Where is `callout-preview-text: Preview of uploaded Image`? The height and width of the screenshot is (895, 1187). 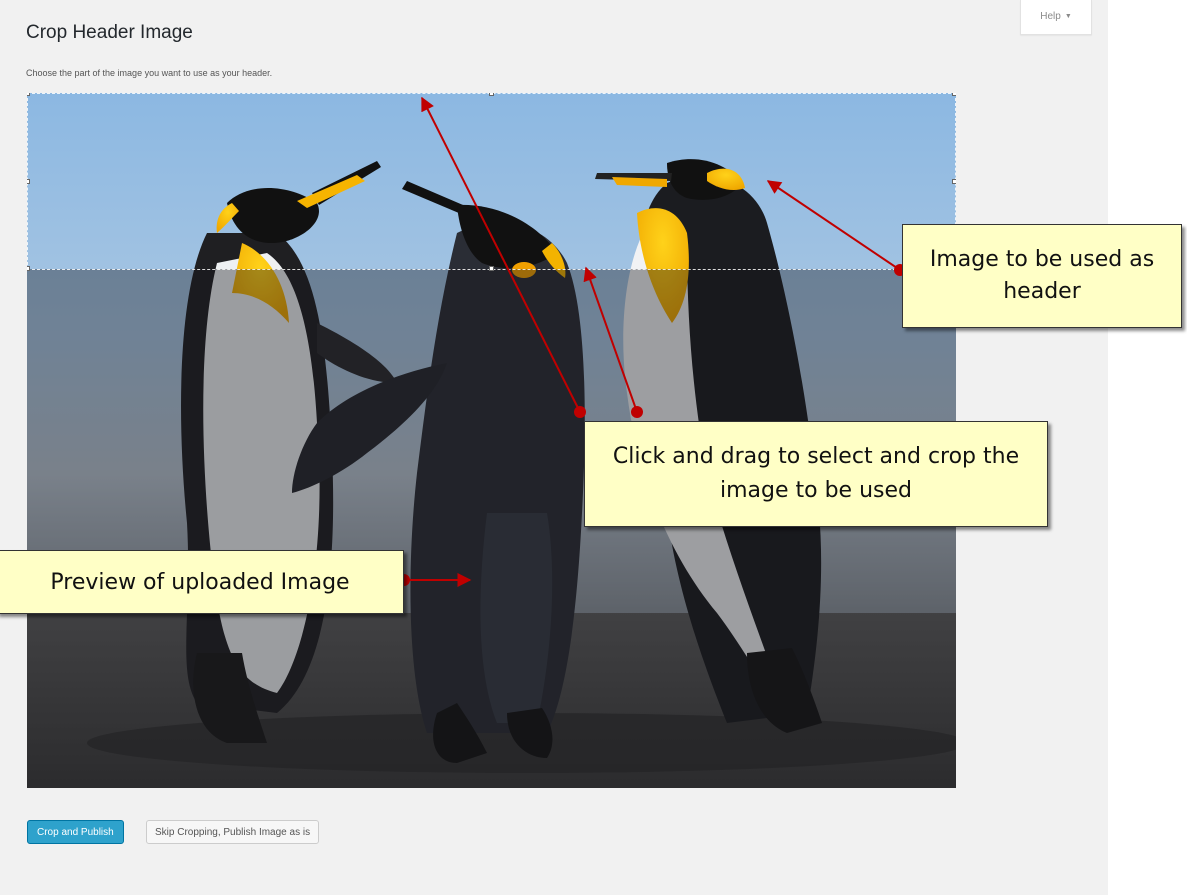 callout-preview-text: Preview of uploaded Image is located at coordinates (200, 582).